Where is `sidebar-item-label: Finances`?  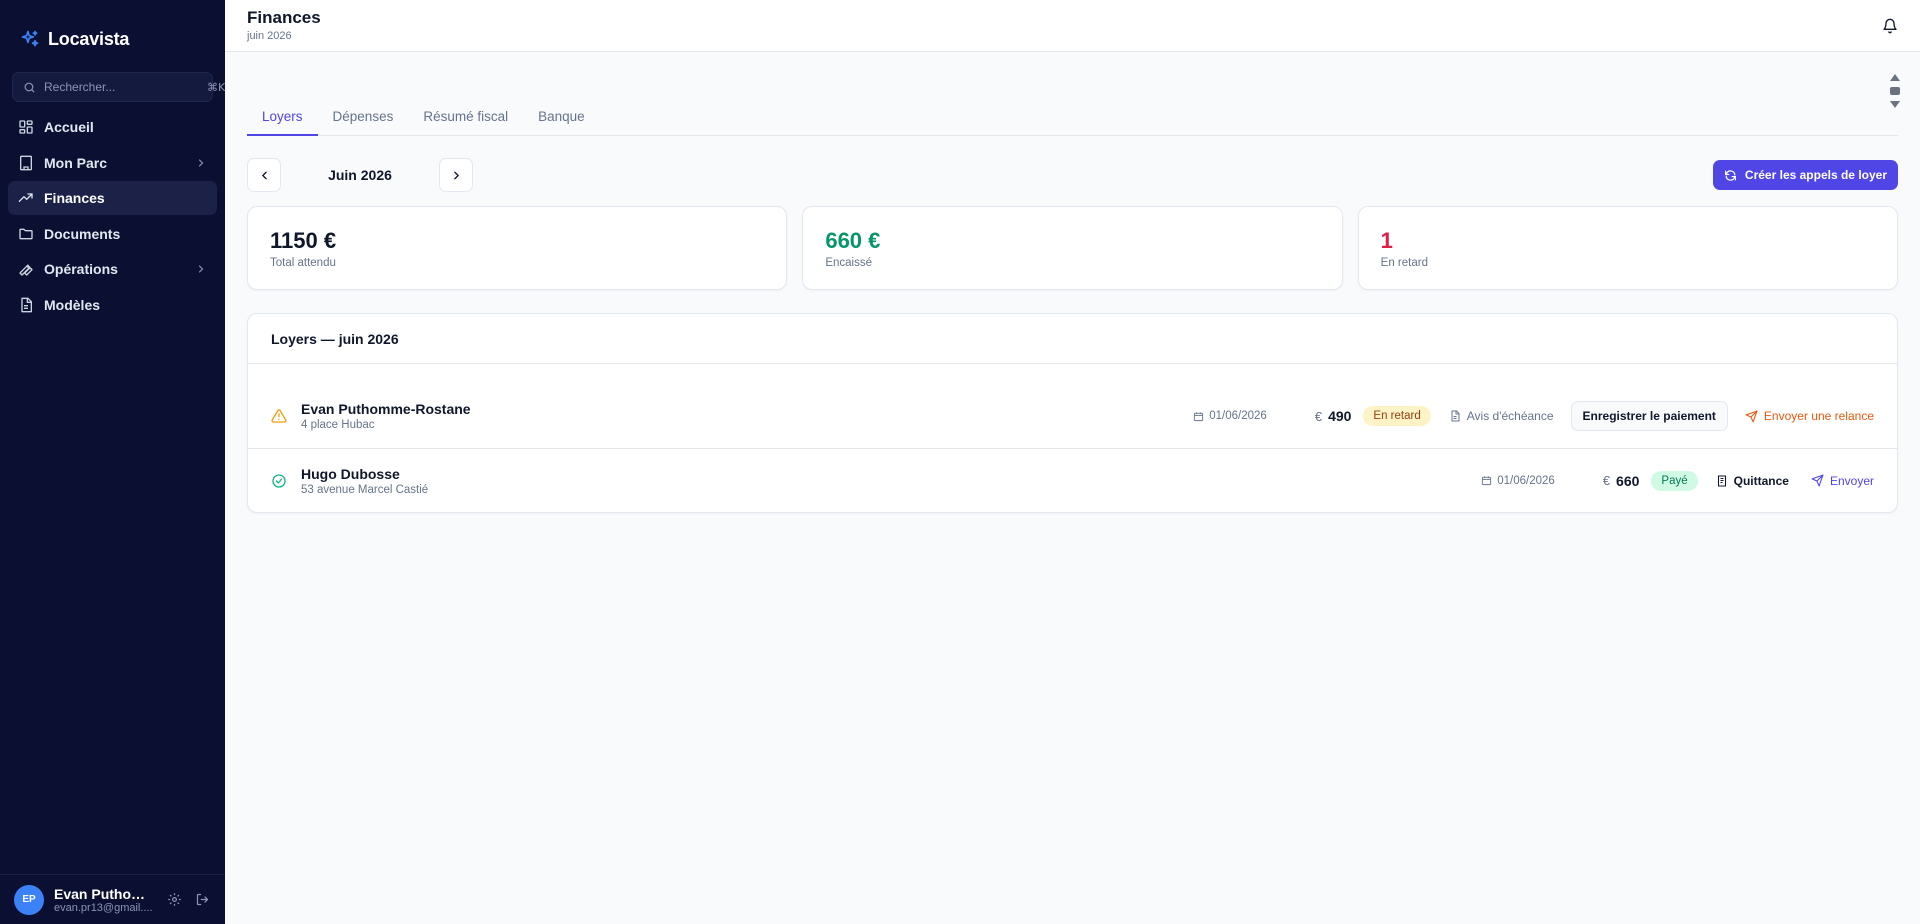 sidebar-item-label: Finances is located at coordinates (74, 198).